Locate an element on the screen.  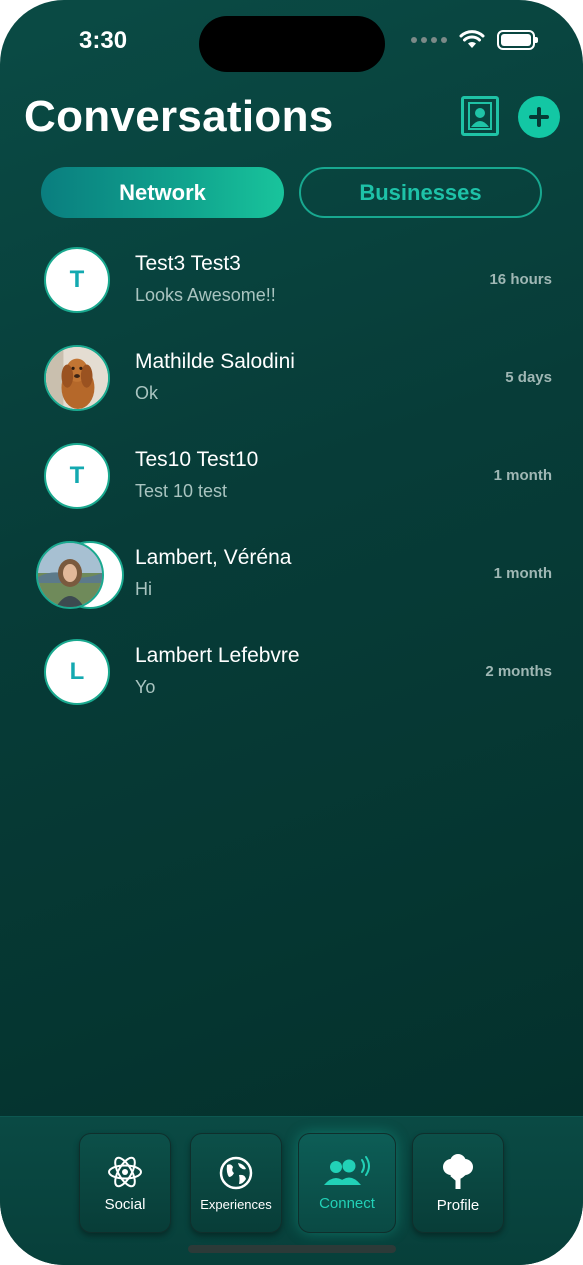
page-title: Conversations is located at coordinates (179, 116).